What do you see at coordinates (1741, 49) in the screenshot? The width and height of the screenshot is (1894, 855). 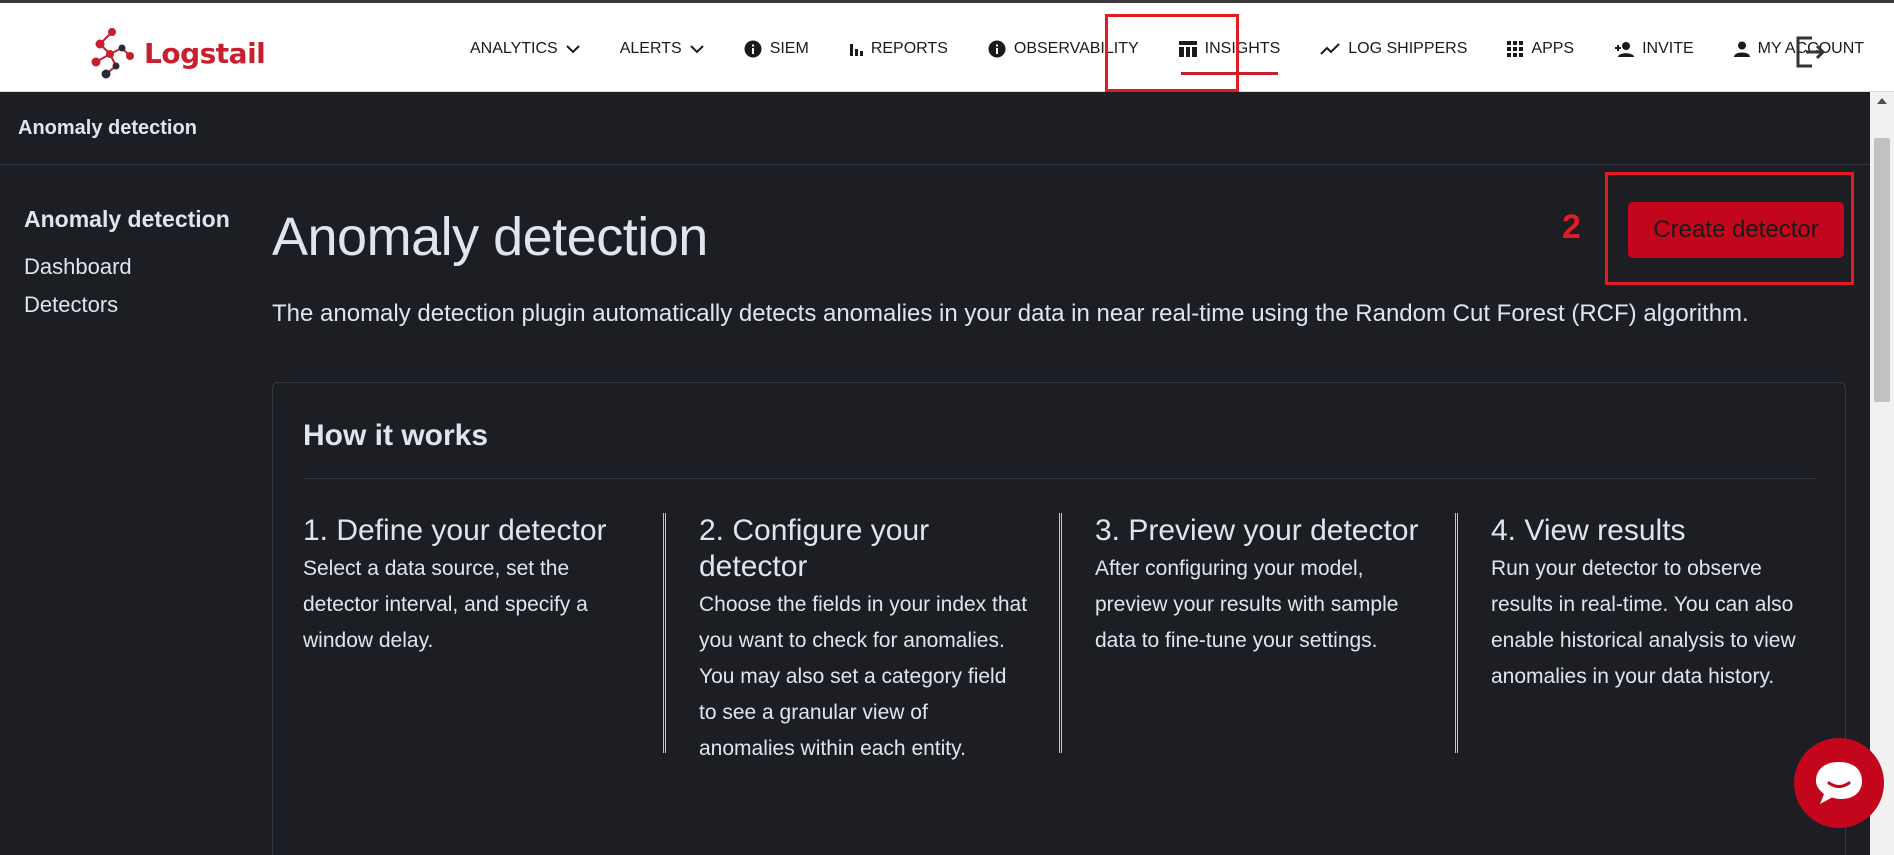 I see `person-icon` at bounding box center [1741, 49].